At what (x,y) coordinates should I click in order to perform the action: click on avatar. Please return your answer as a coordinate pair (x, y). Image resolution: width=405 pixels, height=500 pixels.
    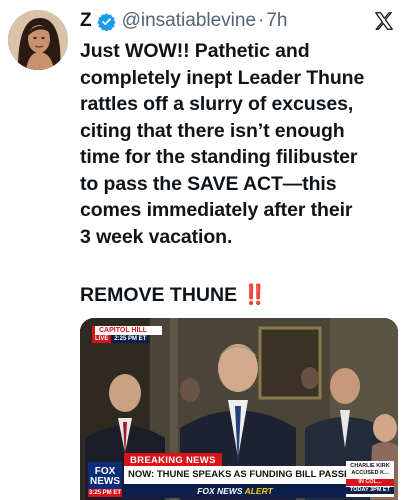
    Looking at the image, I should click on (38, 40).